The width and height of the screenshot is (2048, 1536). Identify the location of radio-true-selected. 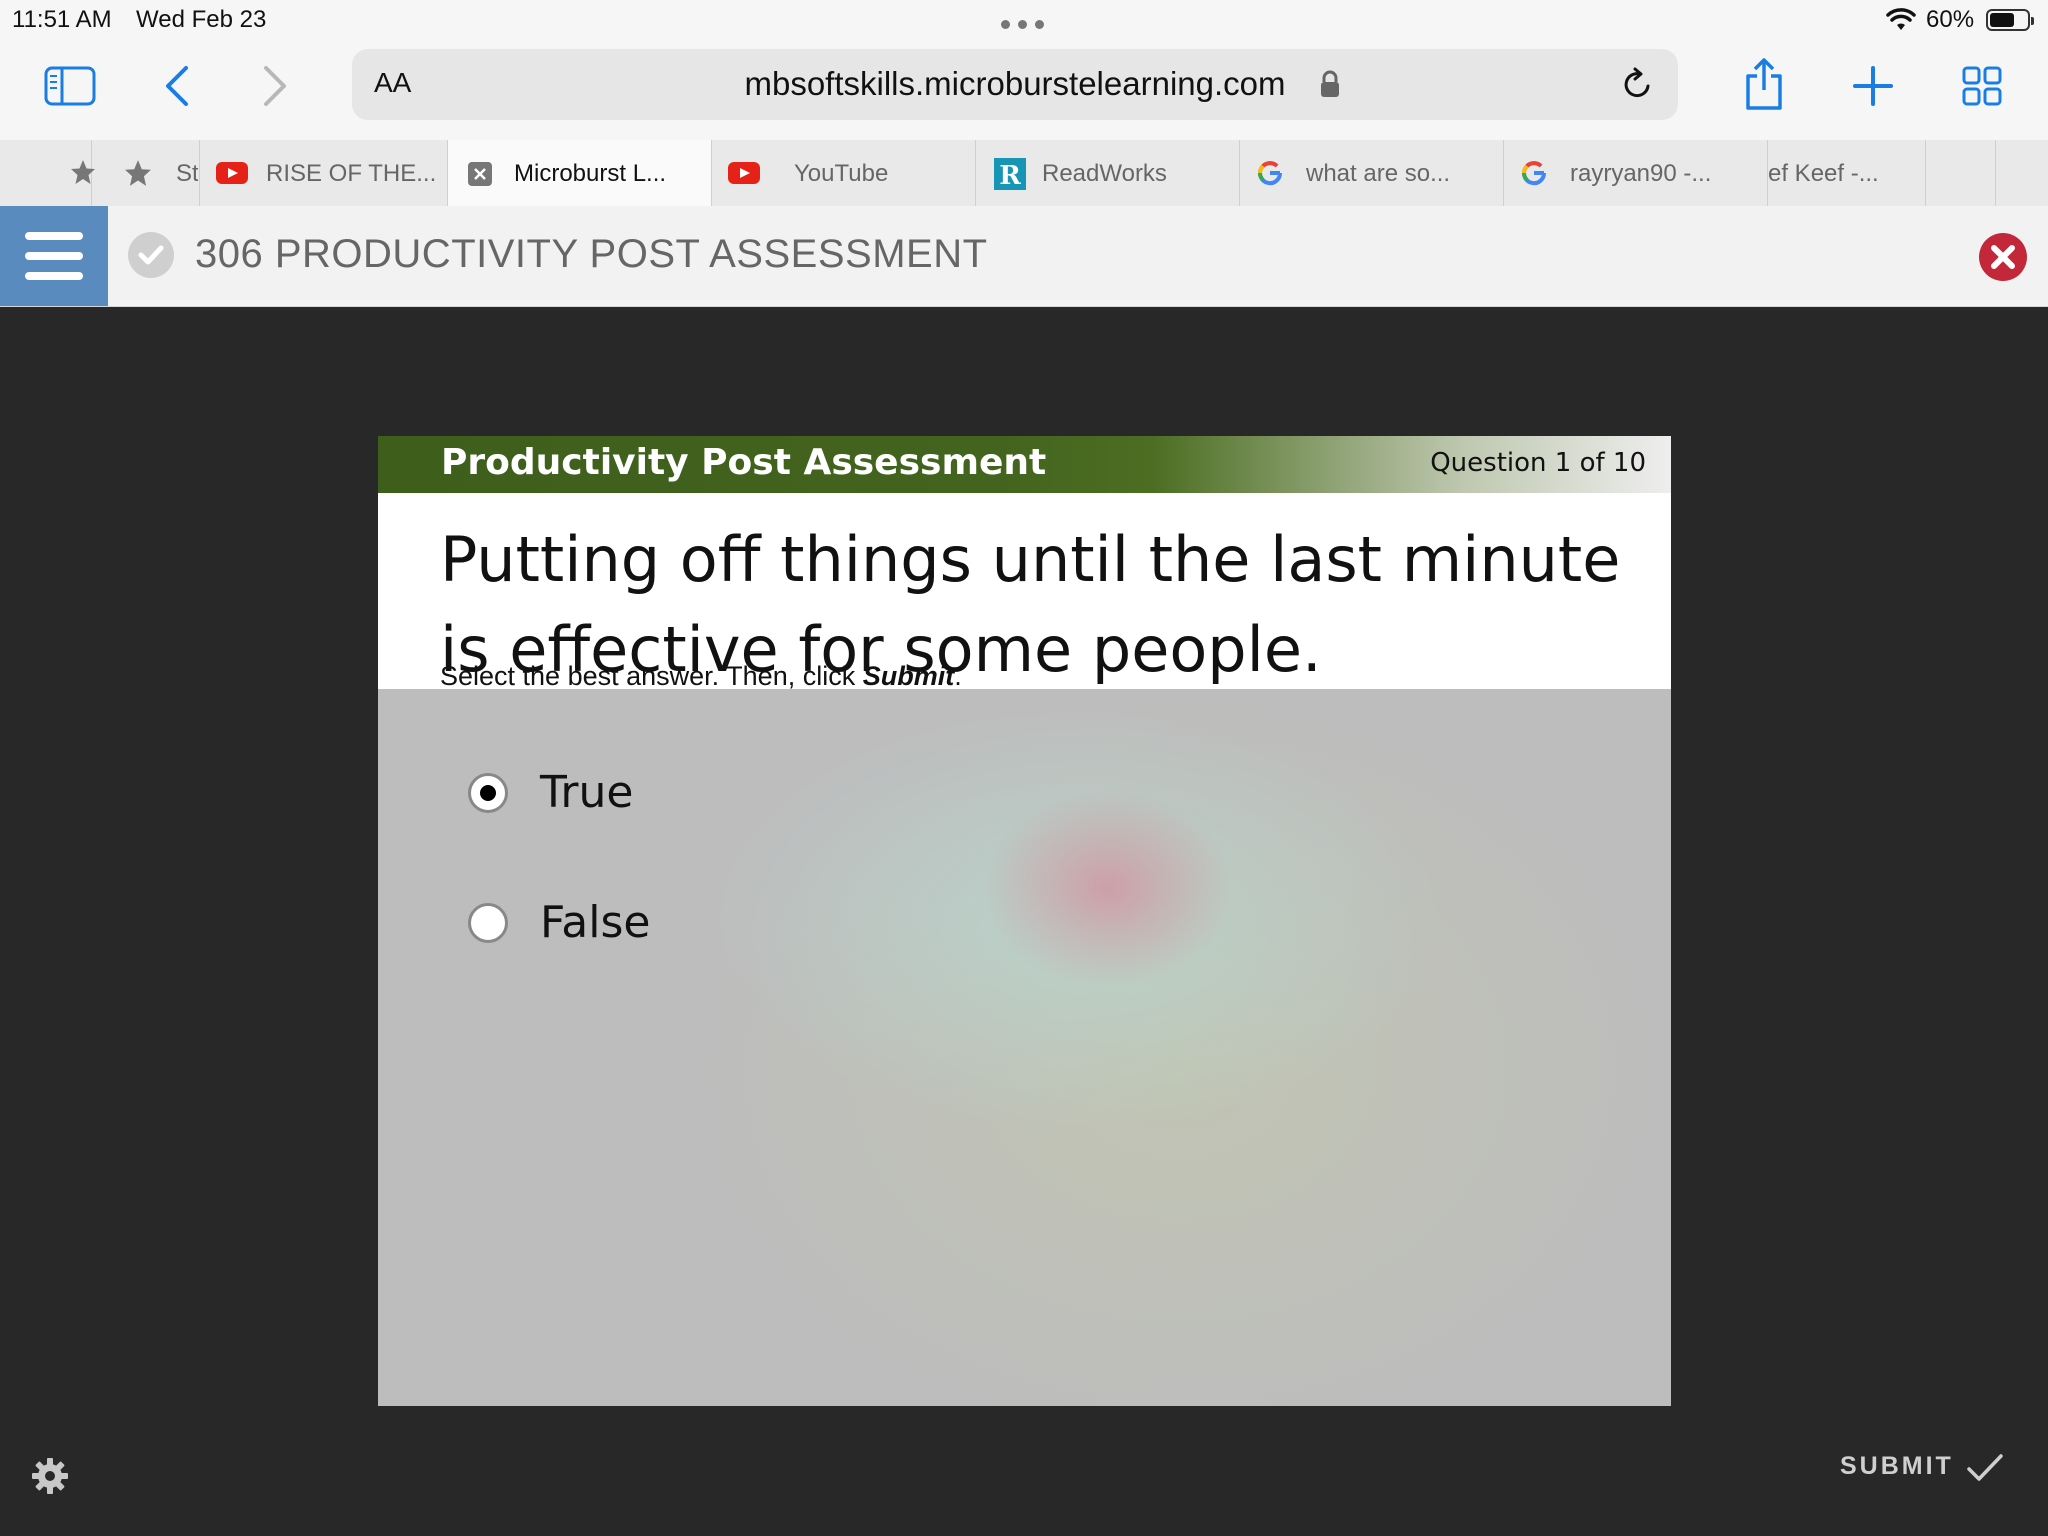
(488, 793).